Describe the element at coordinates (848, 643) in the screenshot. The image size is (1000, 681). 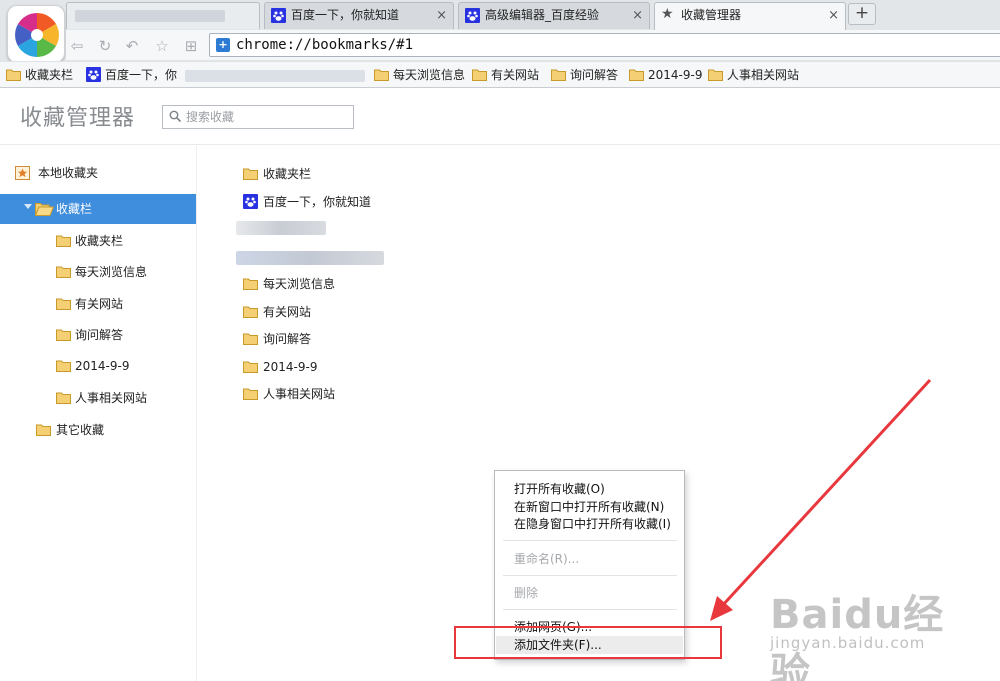
I see `watermark-url: jingyan.baidu.com` at that location.